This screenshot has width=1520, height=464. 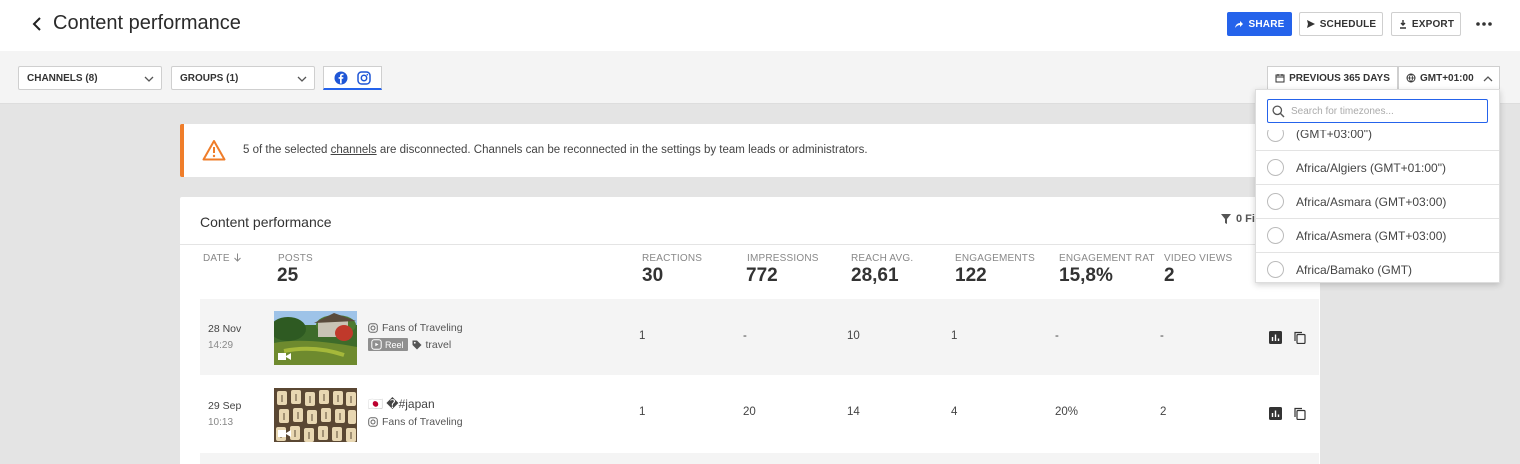 What do you see at coordinates (1371, 202) in the screenshot?
I see `timezone-option-label: Africa/Asmara (GMT+03:00)` at bounding box center [1371, 202].